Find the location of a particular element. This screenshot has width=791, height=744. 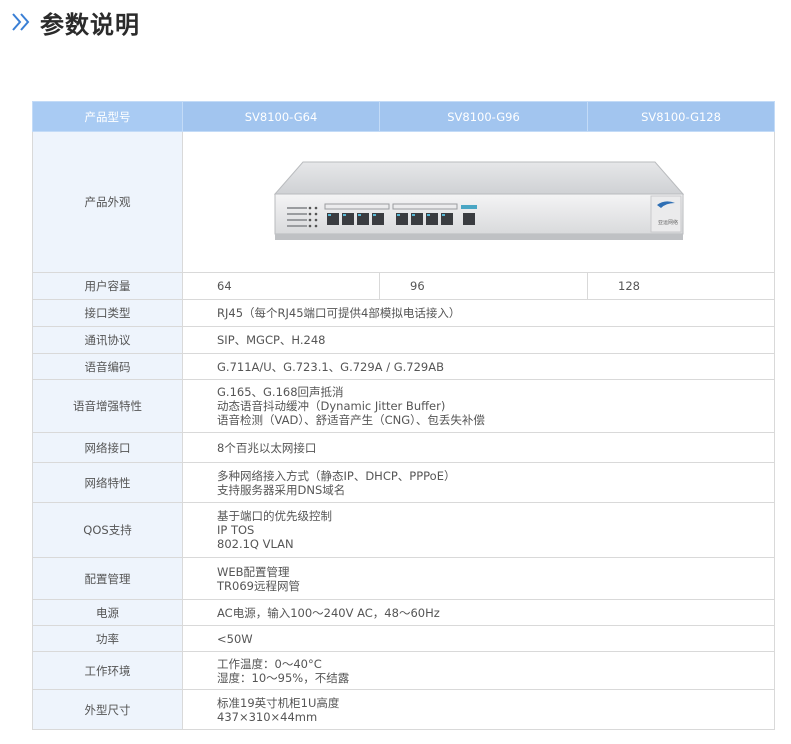

model-g96: SV8100-G96 is located at coordinates (483, 116).